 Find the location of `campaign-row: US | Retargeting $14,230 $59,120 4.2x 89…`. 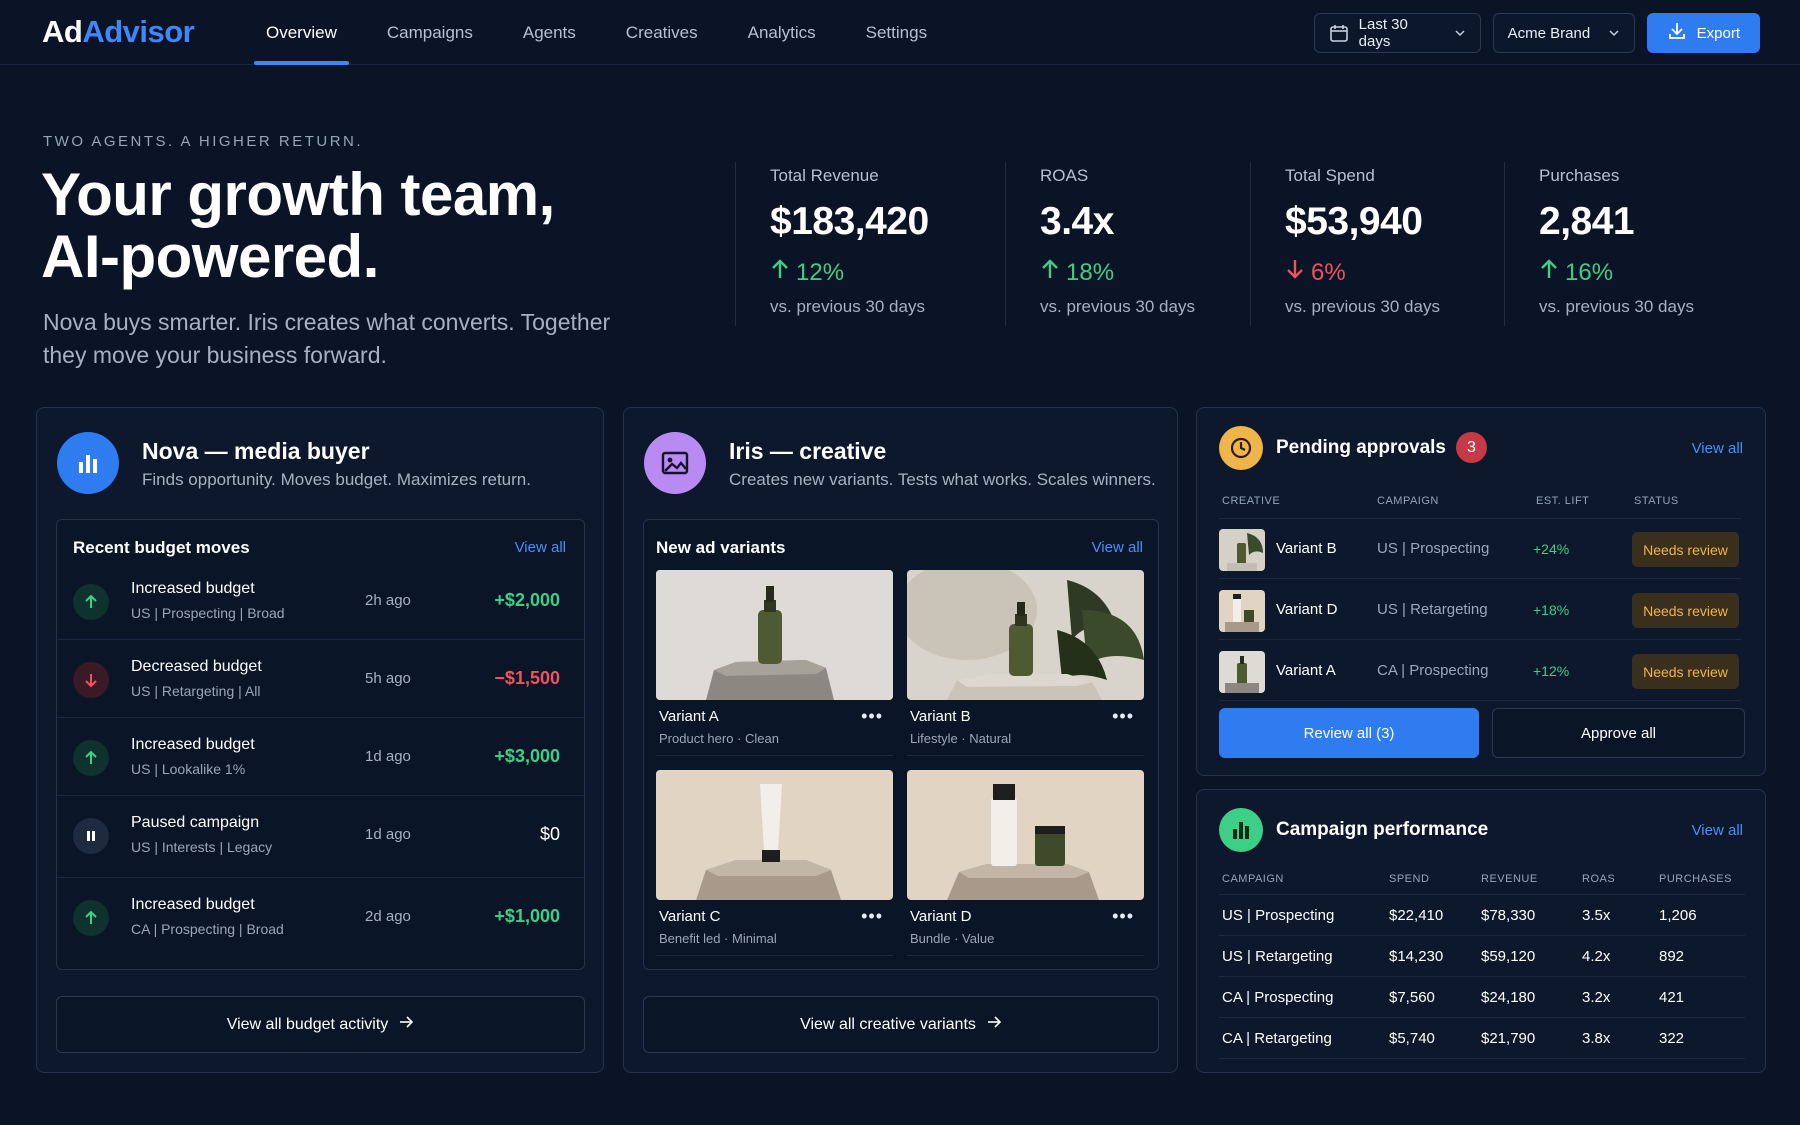

campaign-row: US | Retargeting $14,230 $59,120 4.2x 89… is located at coordinates (1482, 956).